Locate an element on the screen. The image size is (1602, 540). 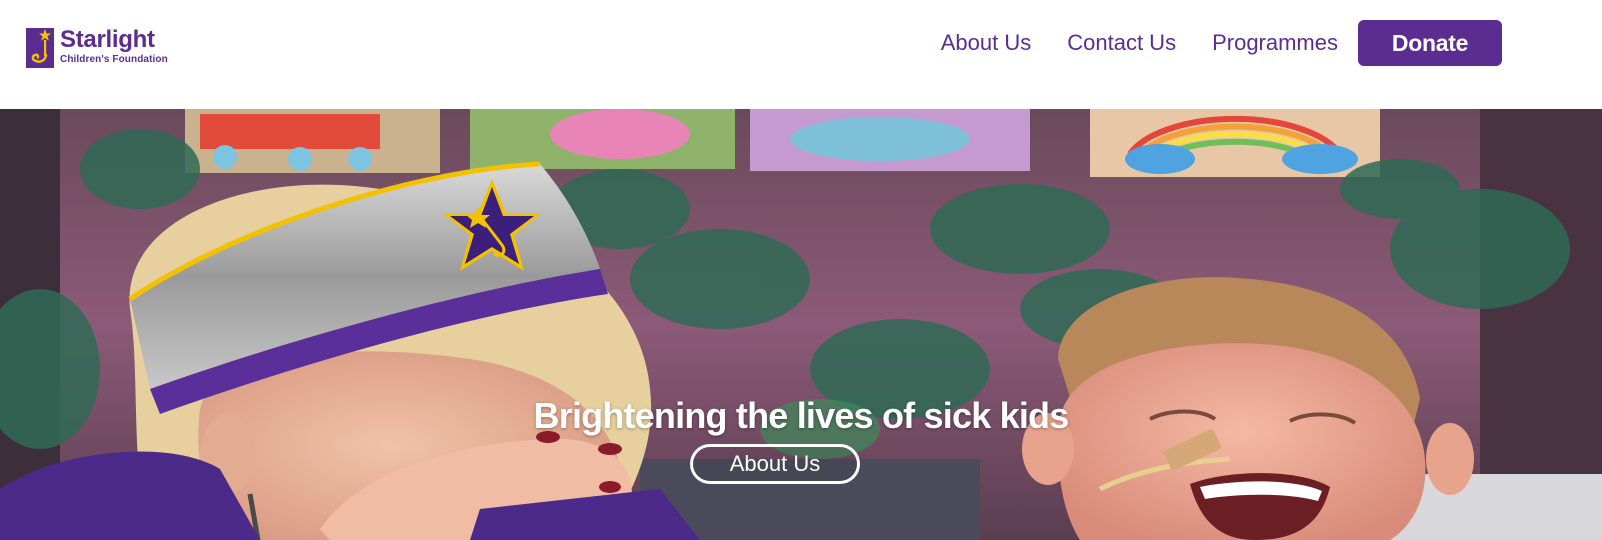
main-nav: About Us Contact Us Programmes Donate is located at coordinates (1221, 43).